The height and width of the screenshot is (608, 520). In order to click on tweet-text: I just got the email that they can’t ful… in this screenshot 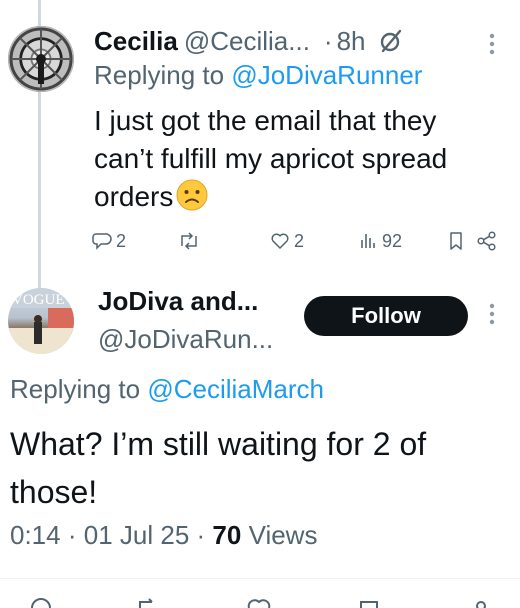, I will do `click(294, 159)`.